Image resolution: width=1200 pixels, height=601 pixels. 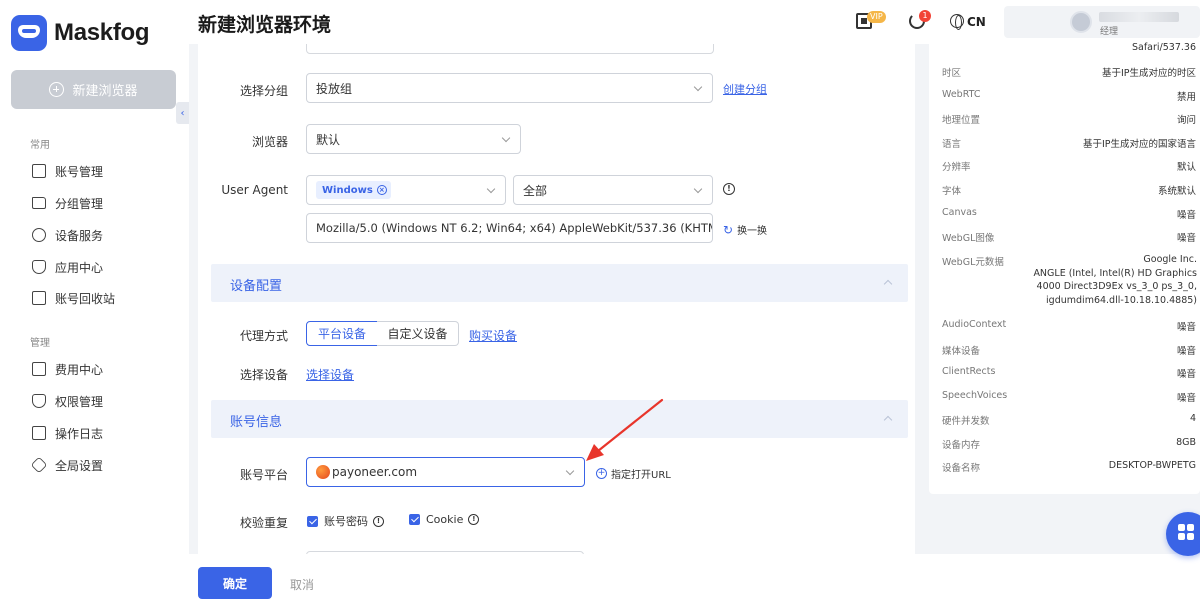 What do you see at coordinates (559, 283) in the screenshot?
I see `device-config-section: 设备配置` at bounding box center [559, 283].